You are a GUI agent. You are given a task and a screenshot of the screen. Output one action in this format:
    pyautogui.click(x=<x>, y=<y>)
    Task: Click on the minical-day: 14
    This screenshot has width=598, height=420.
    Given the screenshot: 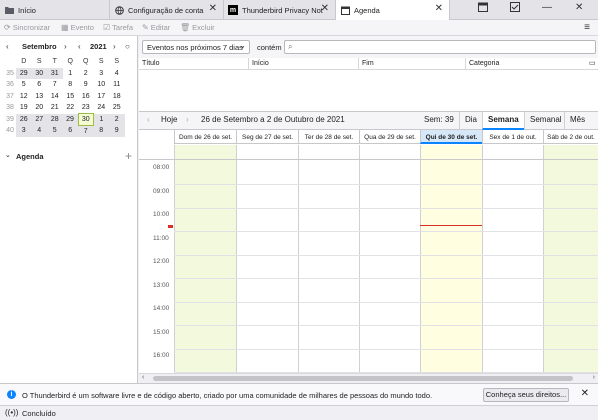 What is the action you would take?
    pyautogui.click(x=55, y=97)
    